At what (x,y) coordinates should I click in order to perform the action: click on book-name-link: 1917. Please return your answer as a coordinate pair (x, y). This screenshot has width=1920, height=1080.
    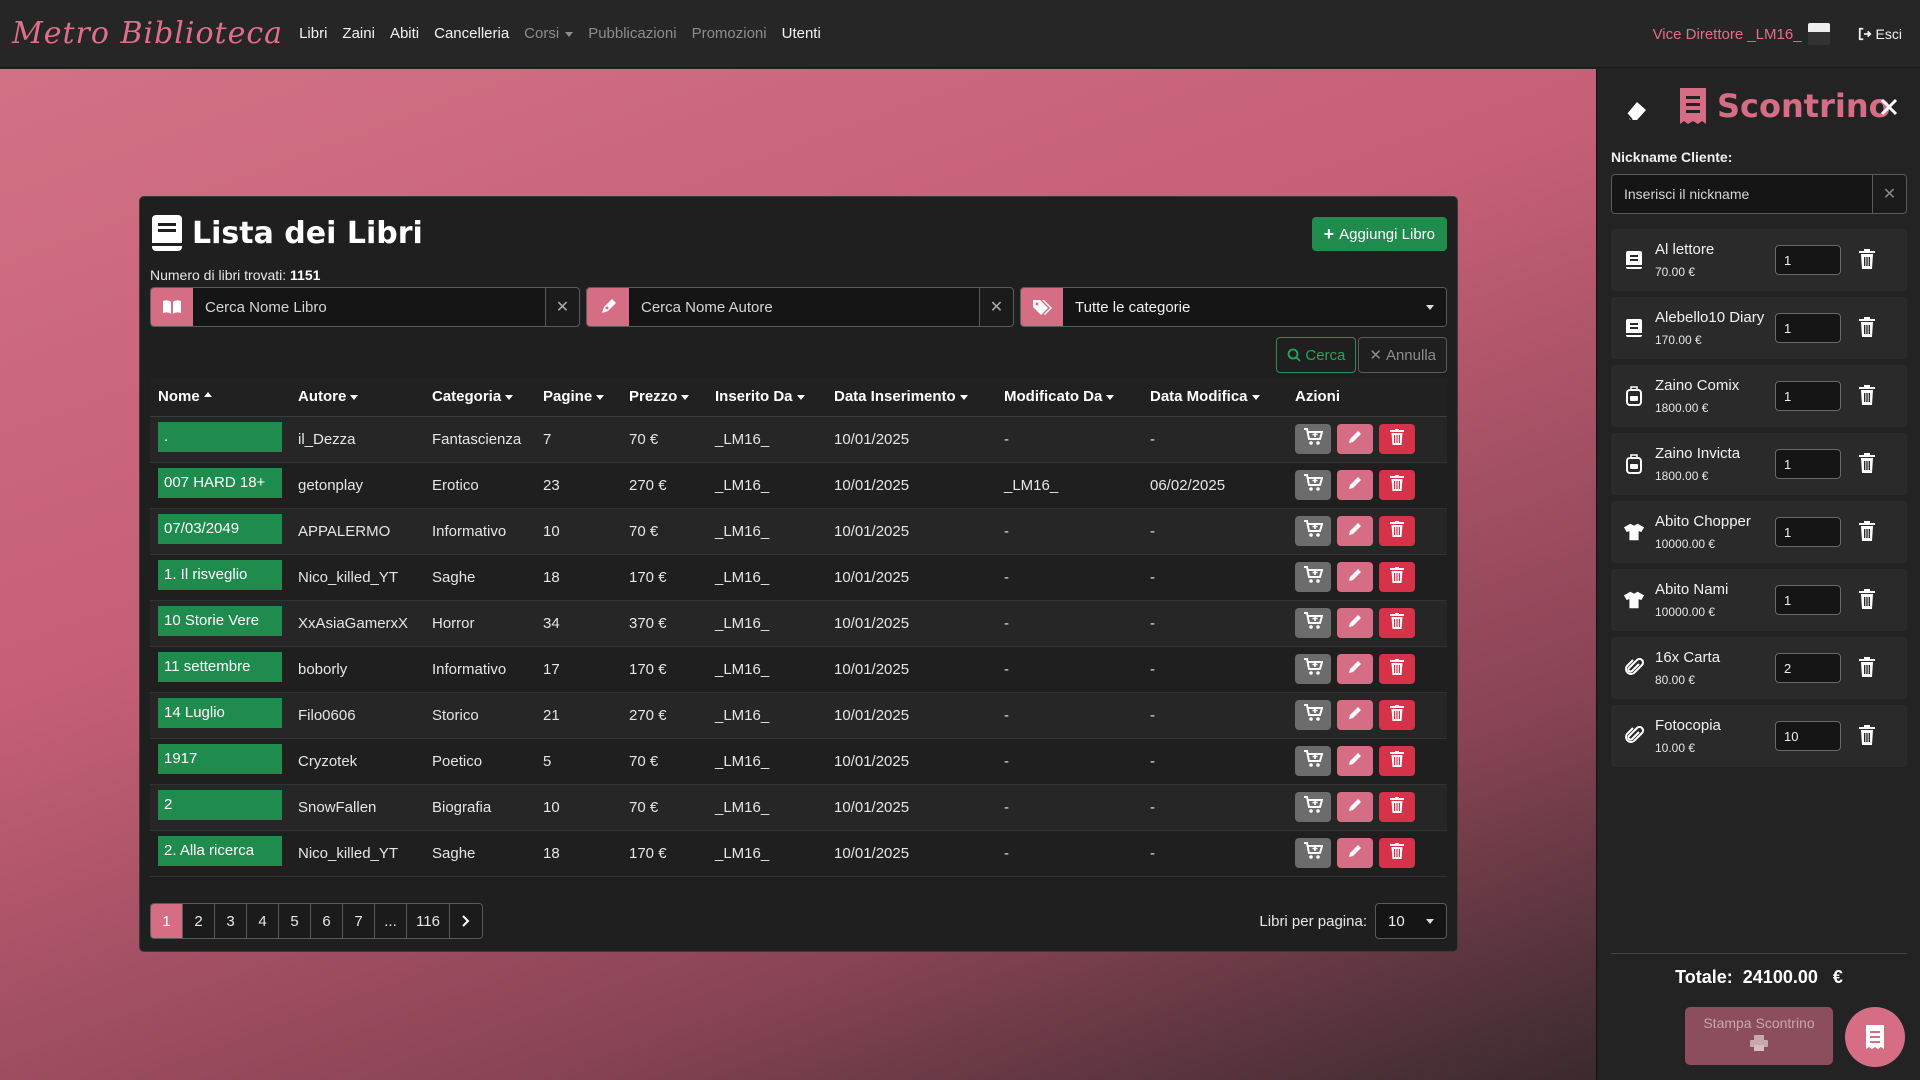
    Looking at the image, I should click on (220, 759).